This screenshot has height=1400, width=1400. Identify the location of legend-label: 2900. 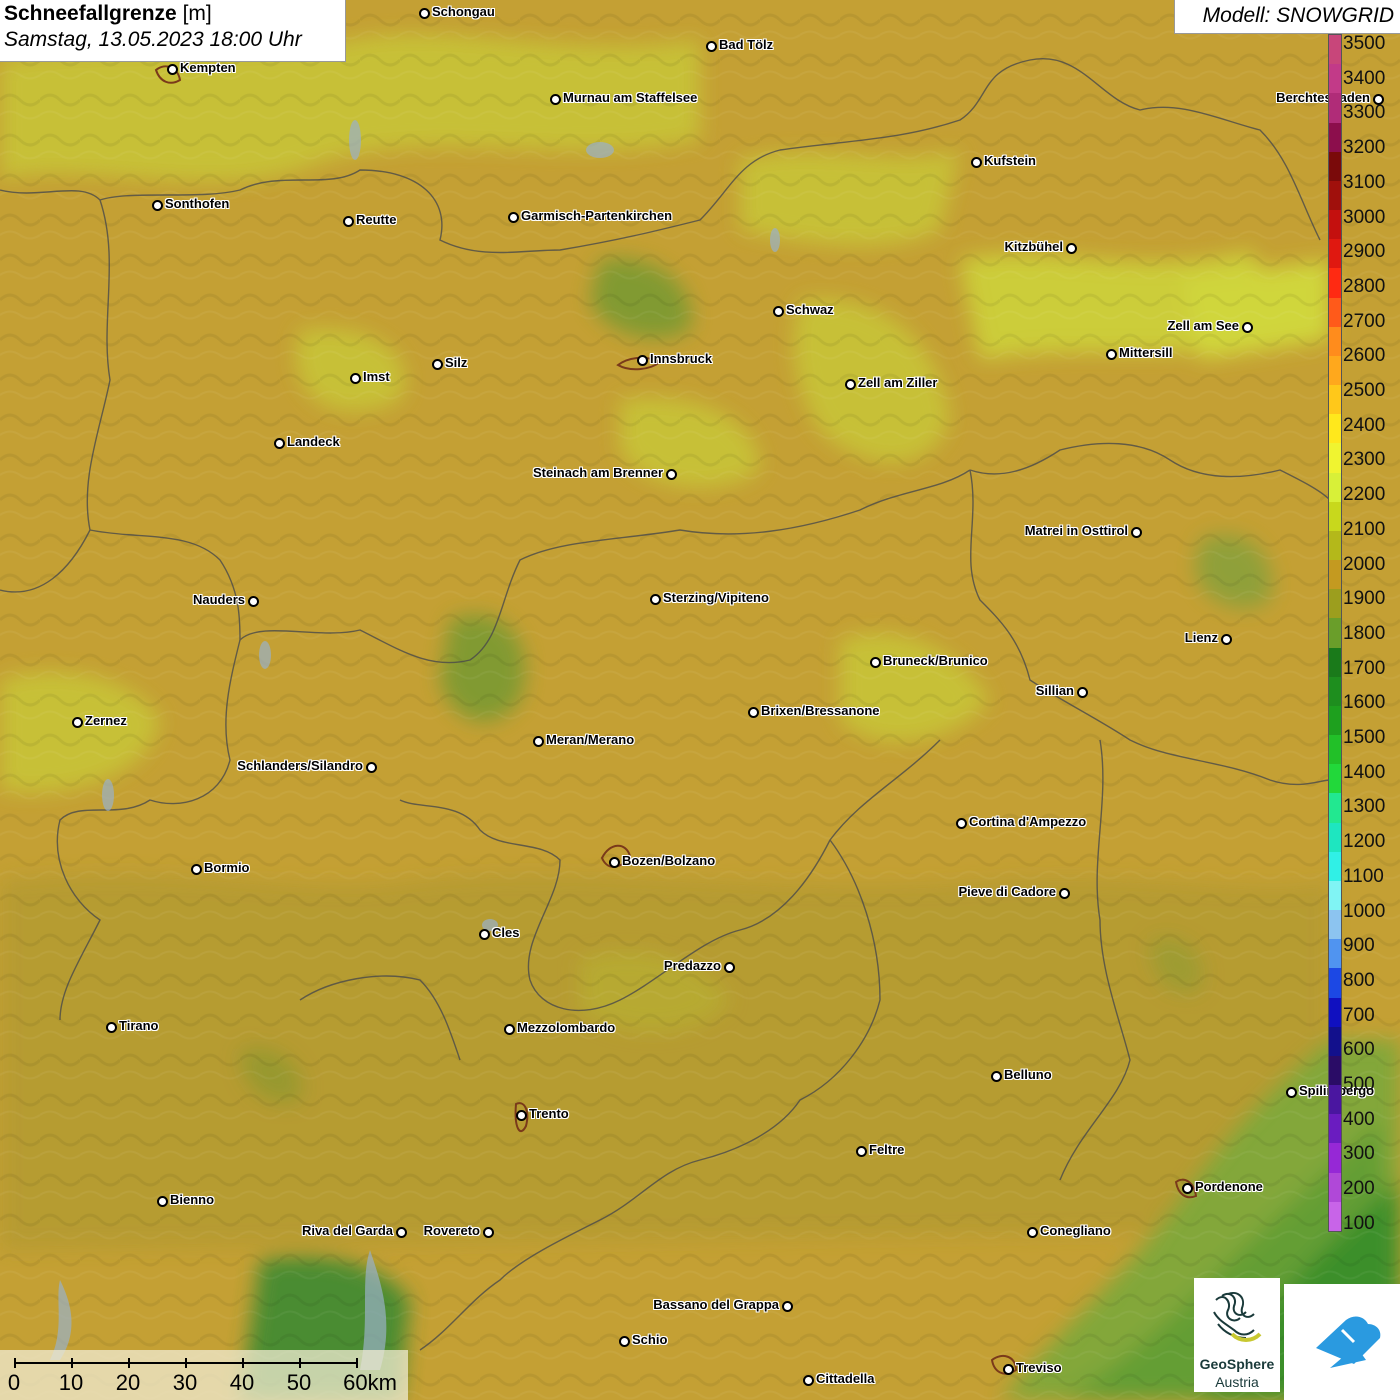
(1364, 252).